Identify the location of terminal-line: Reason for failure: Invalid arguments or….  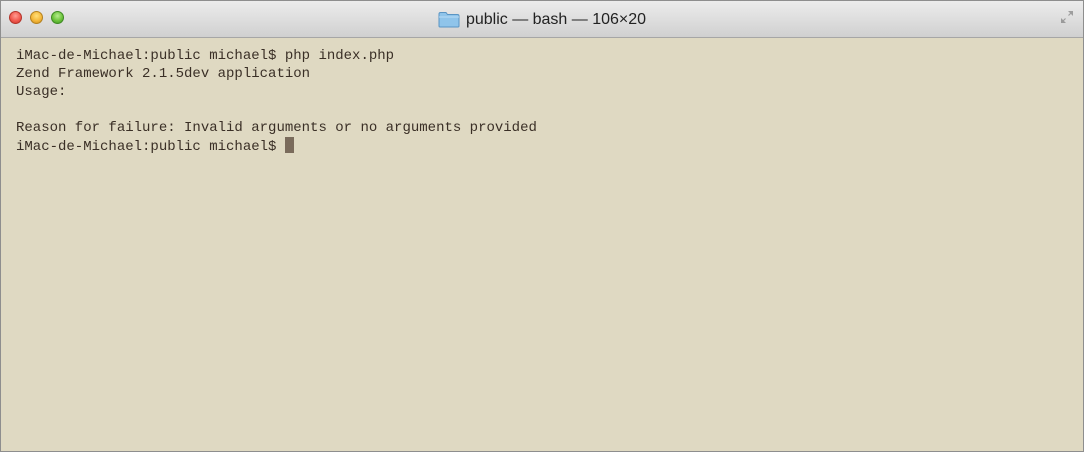
(276, 128).